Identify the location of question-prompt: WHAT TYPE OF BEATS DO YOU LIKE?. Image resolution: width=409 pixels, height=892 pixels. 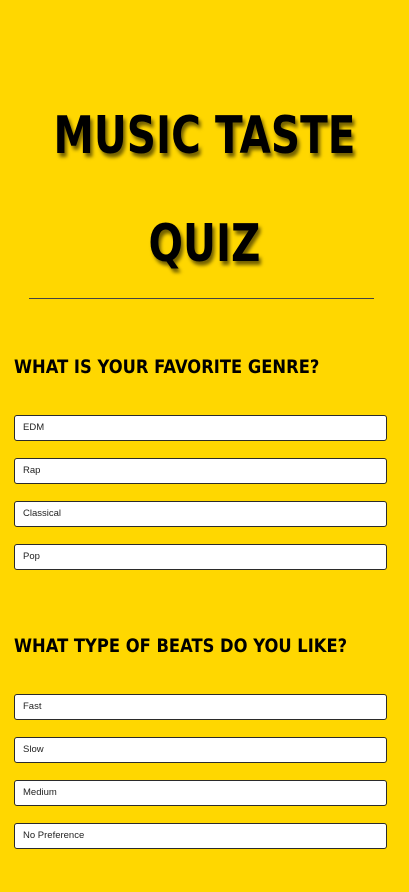
(181, 646).